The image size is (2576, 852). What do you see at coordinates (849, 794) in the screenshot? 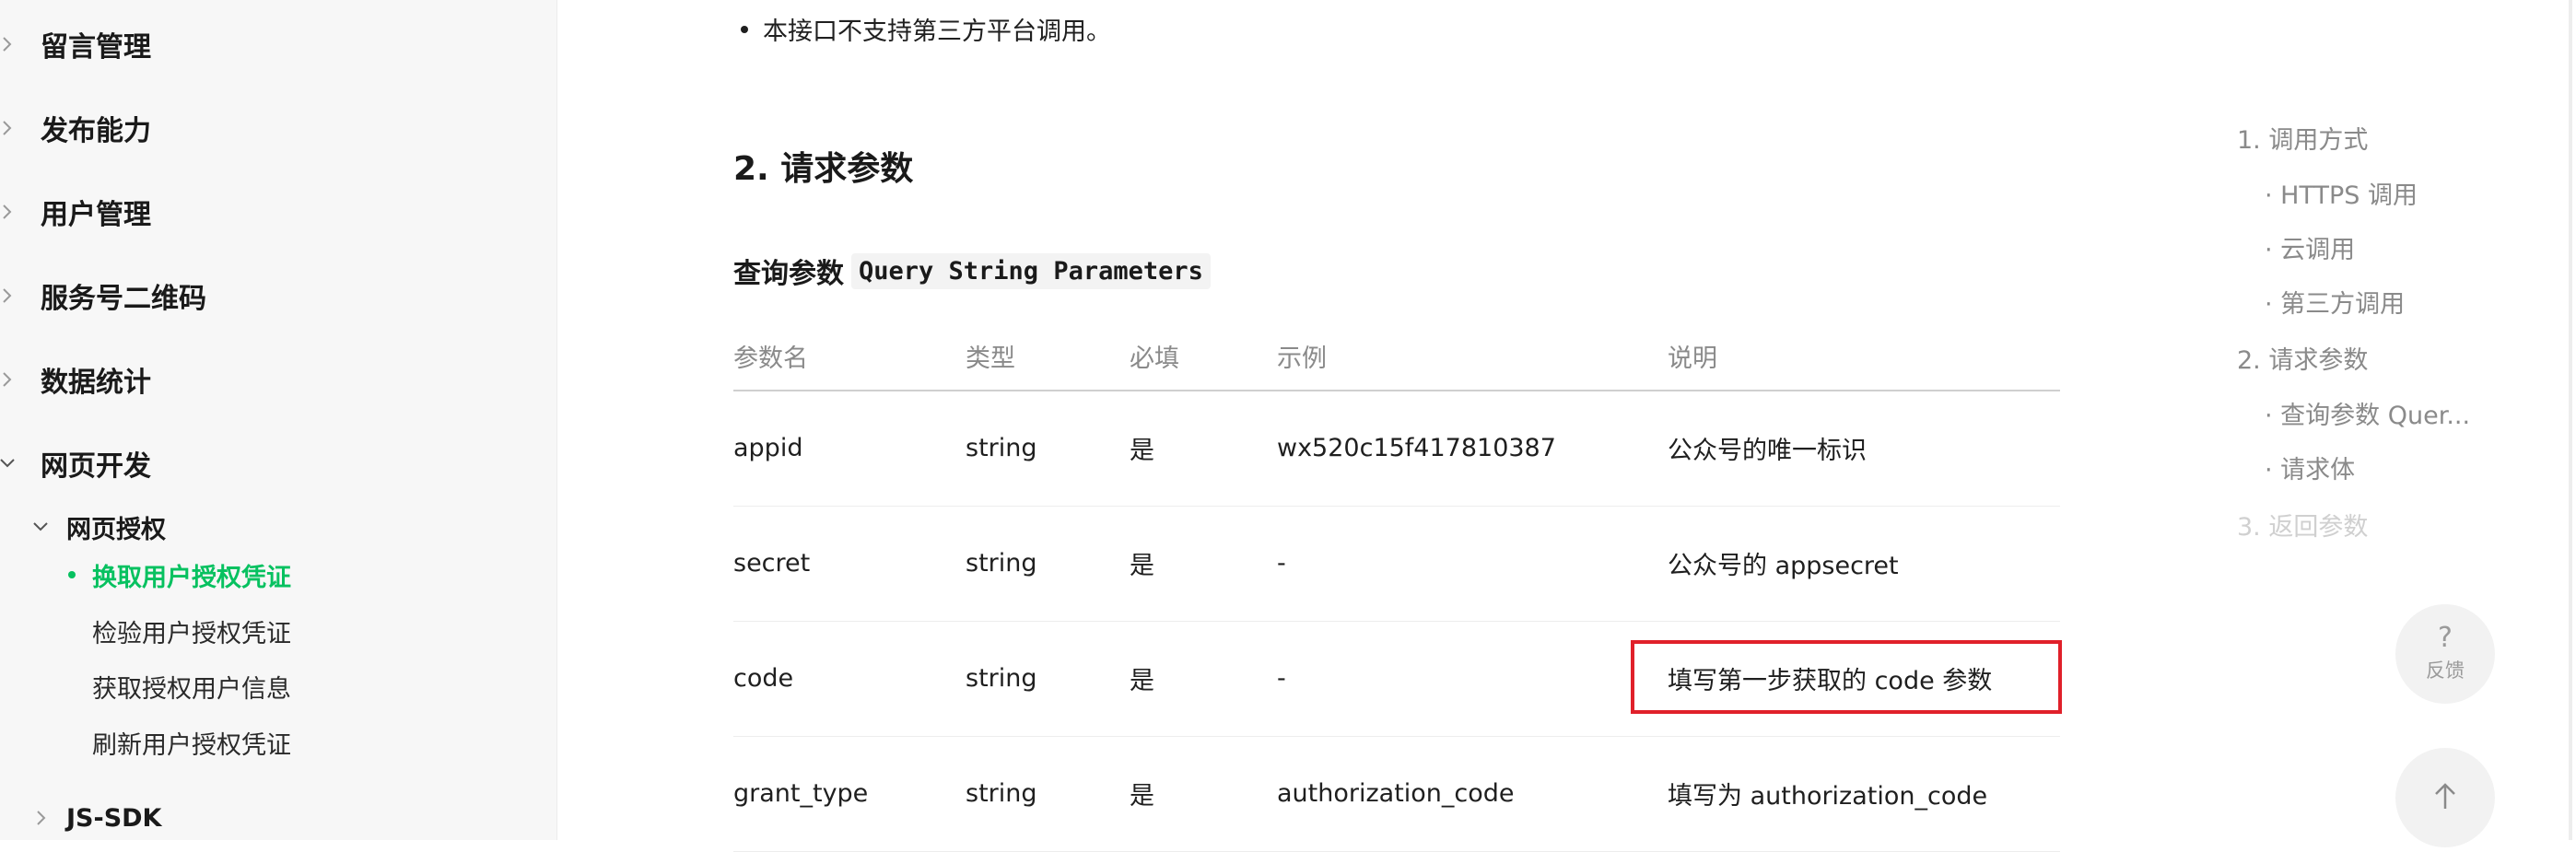
I see `cell-name: grant_type` at bounding box center [849, 794].